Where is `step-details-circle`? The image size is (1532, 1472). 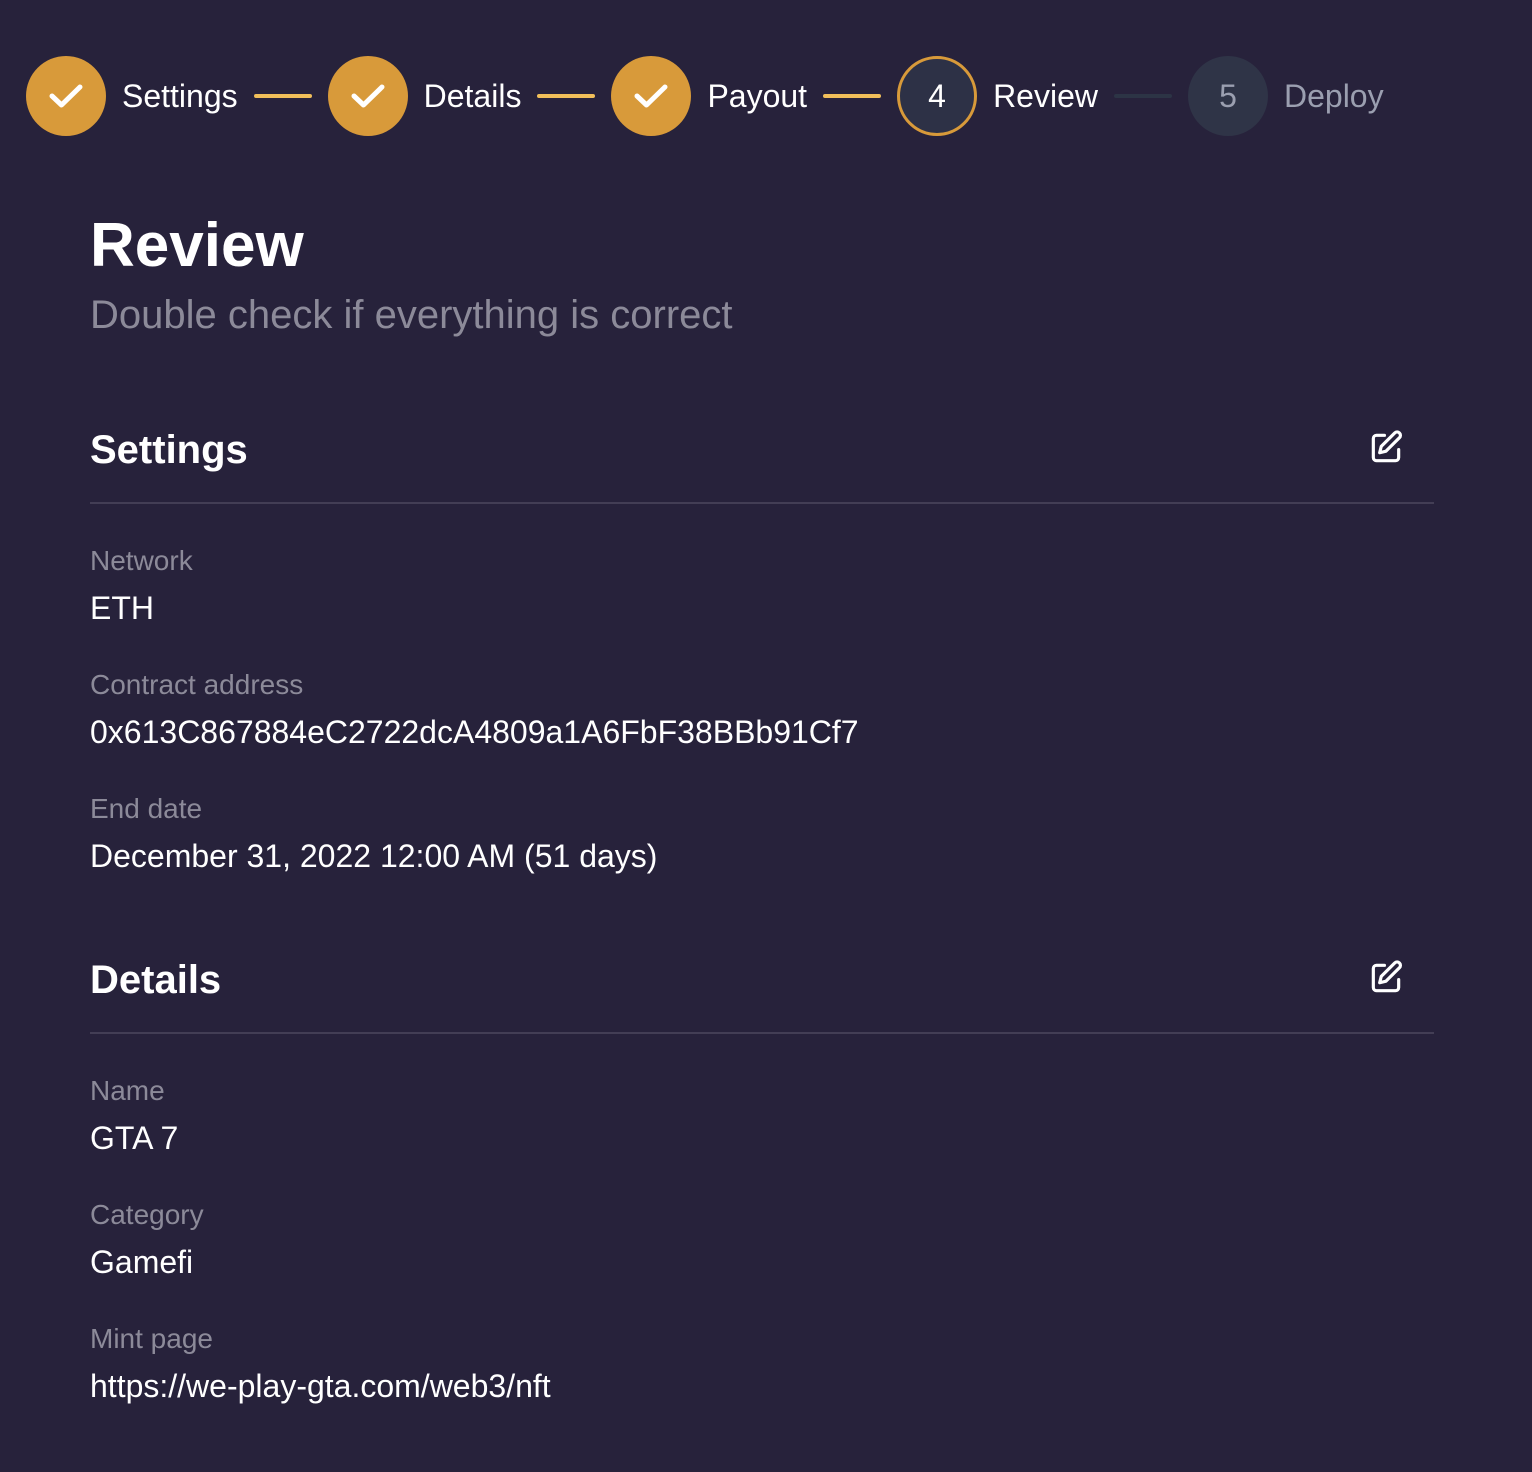
step-details-circle is located at coordinates (367, 96).